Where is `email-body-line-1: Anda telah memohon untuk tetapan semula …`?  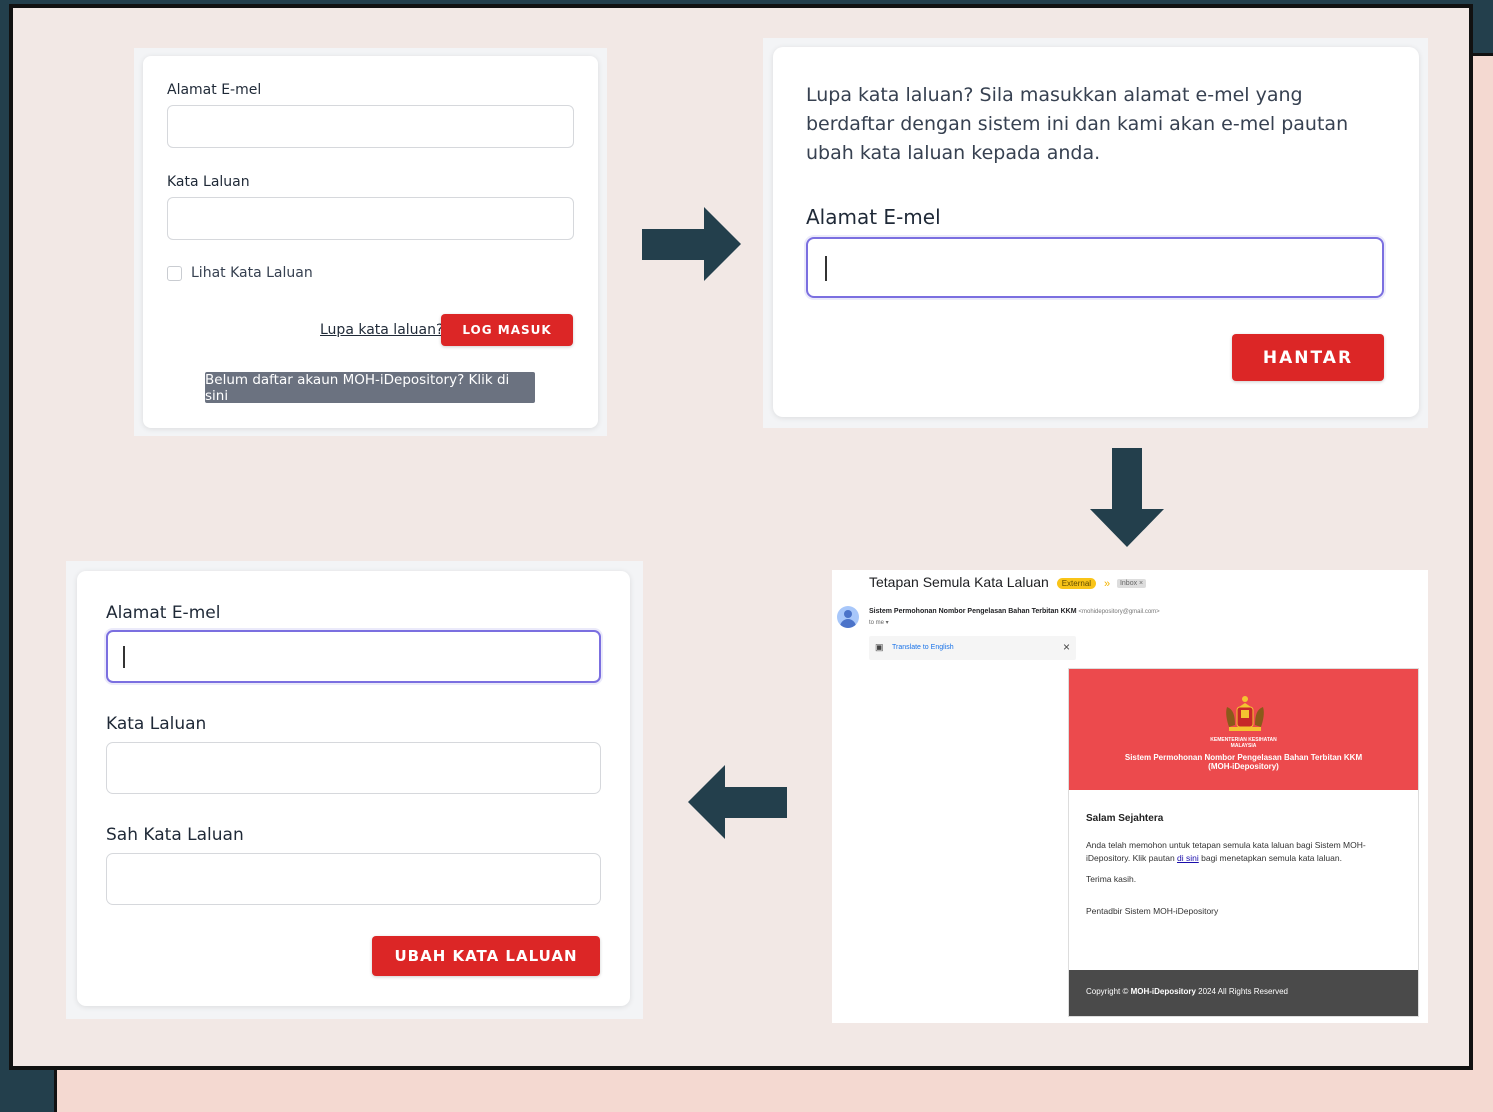 email-body-line-1: Anda telah memohon untuk tetapan semula … is located at coordinates (1226, 845).